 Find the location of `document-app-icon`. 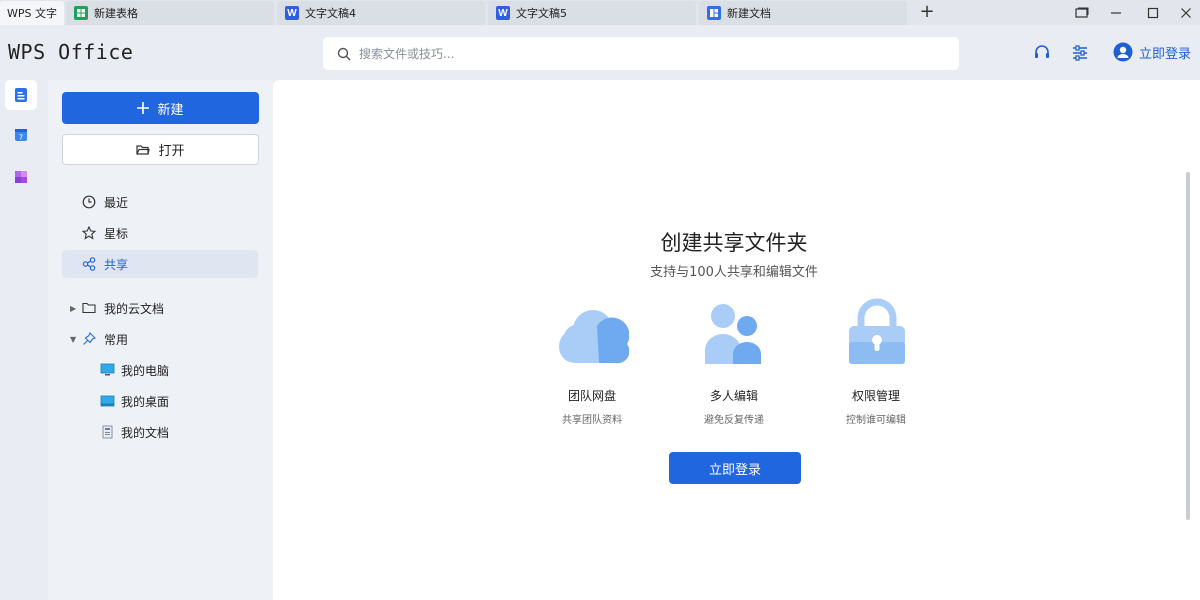

document-app-icon is located at coordinates (21, 95).